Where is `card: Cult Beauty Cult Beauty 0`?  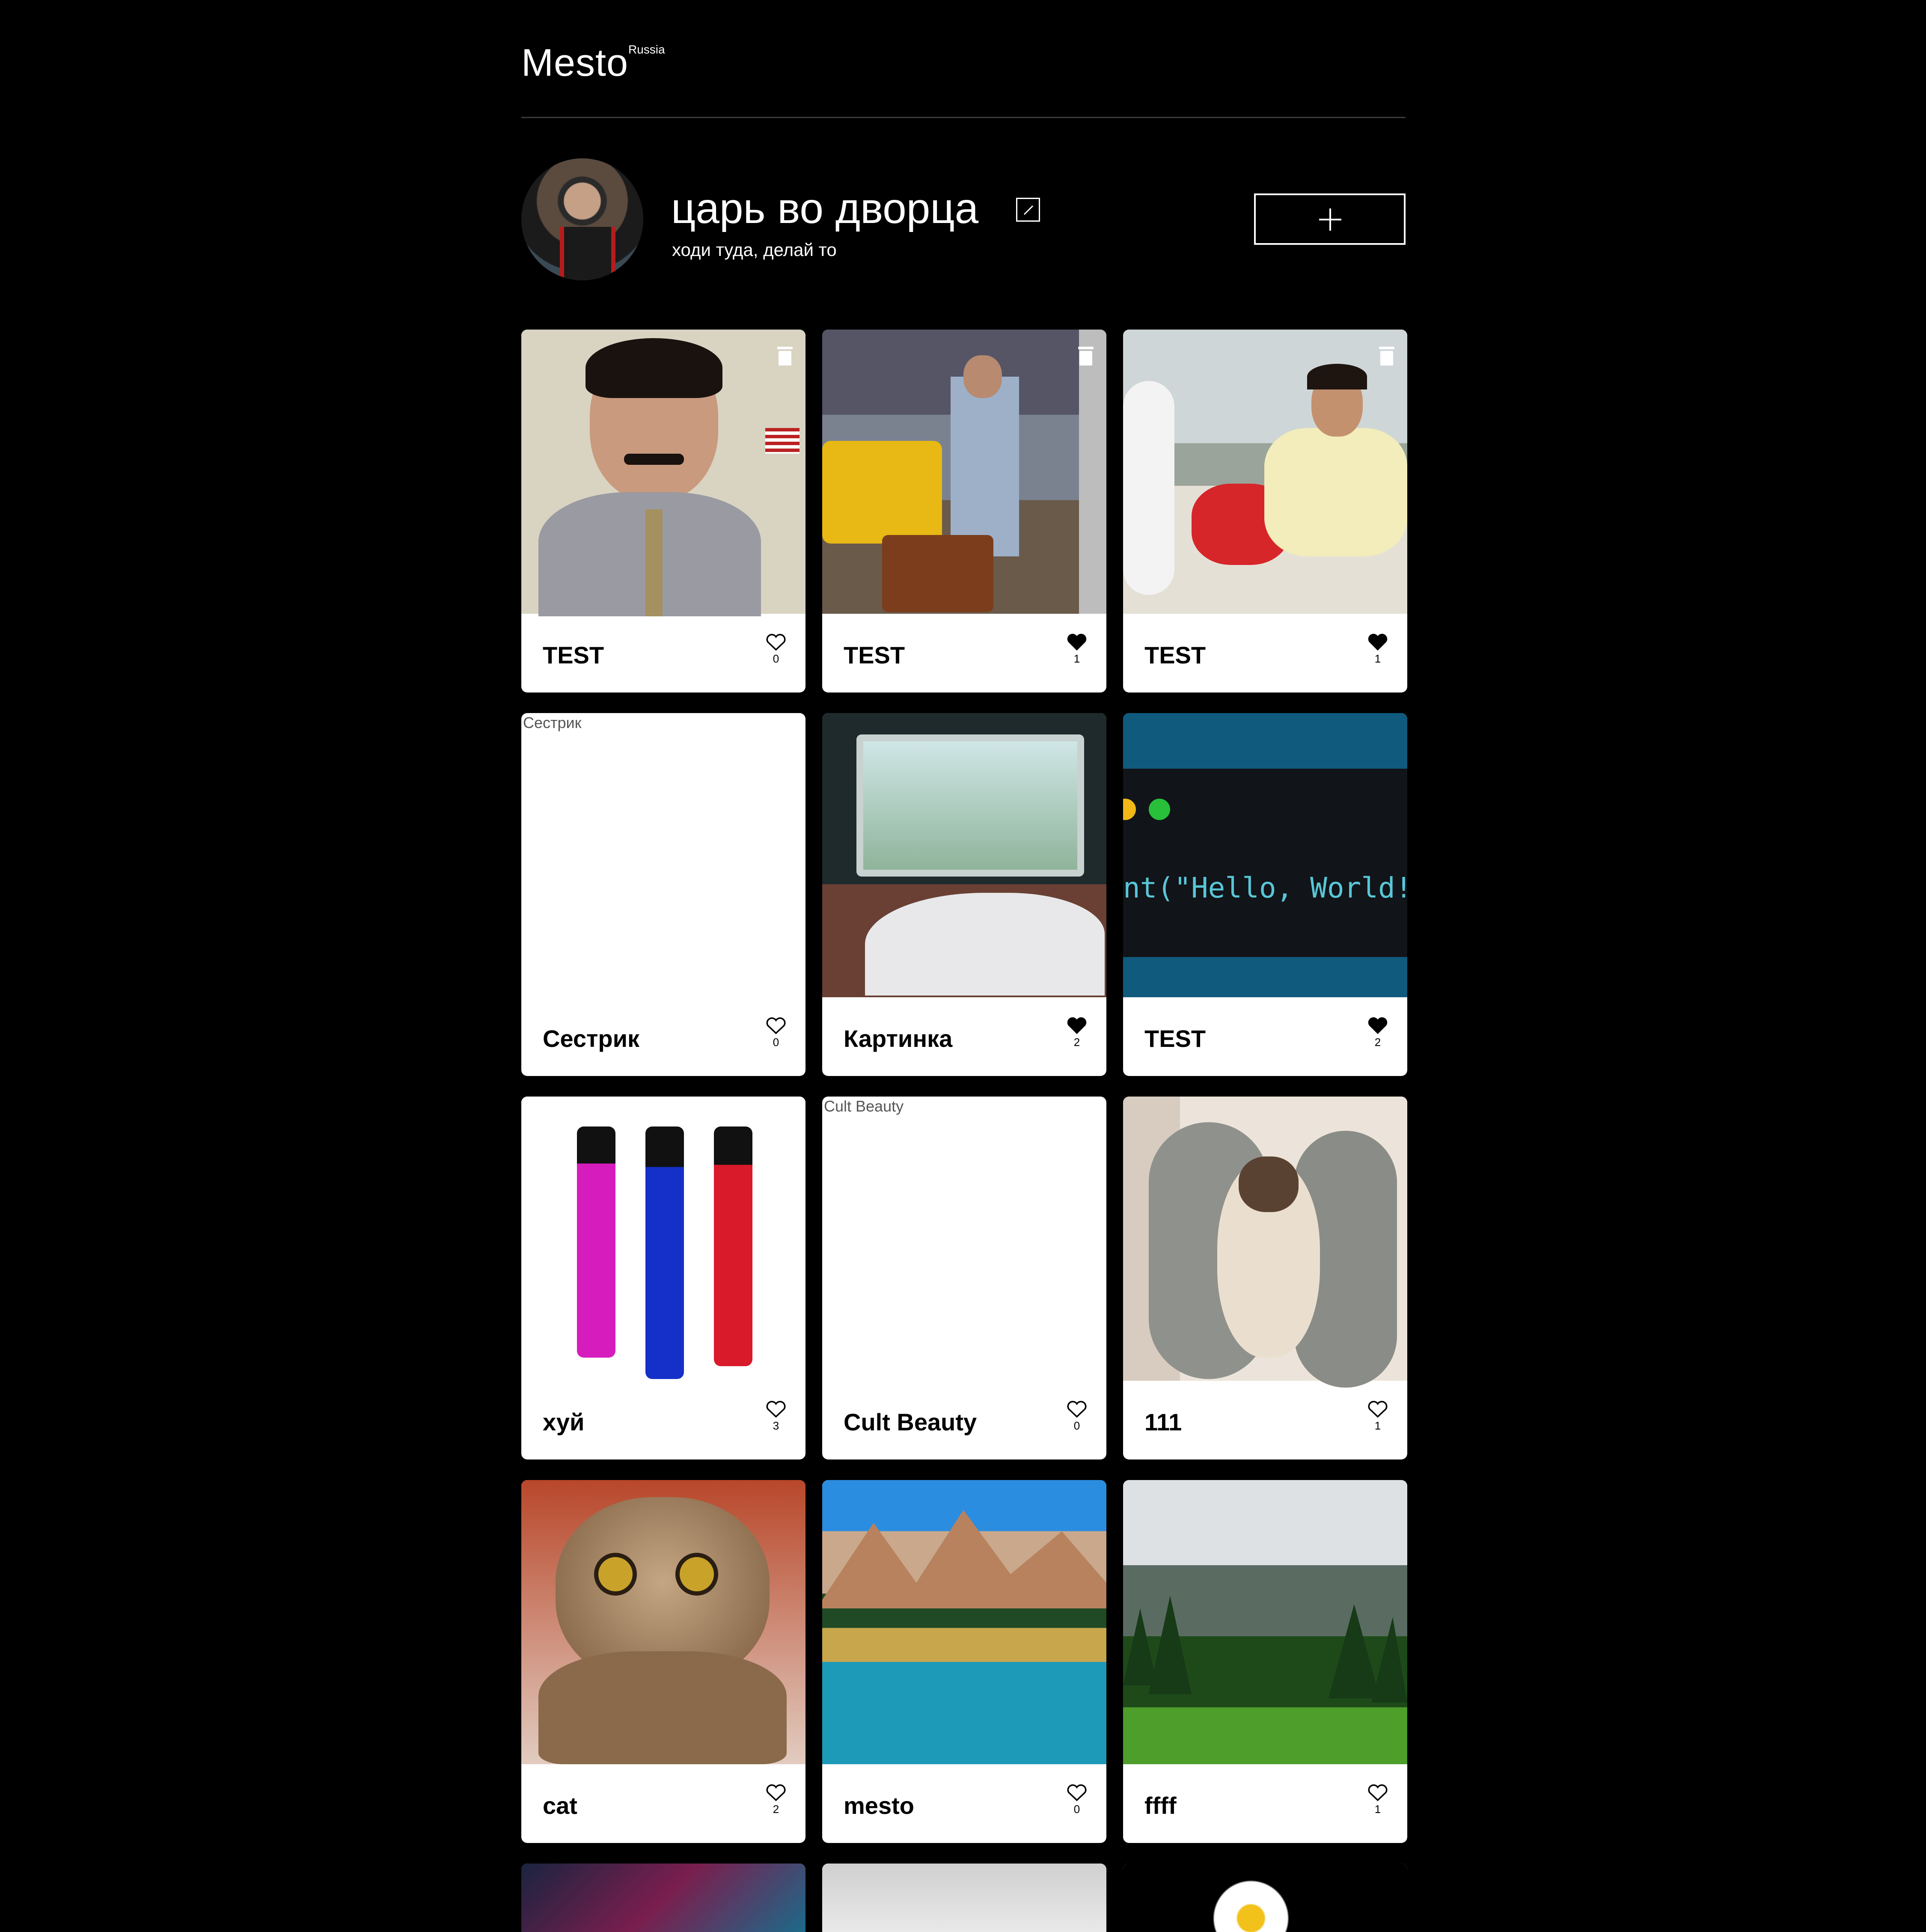
card: Cult Beauty Cult Beauty 0 is located at coordinates (964, 1278).